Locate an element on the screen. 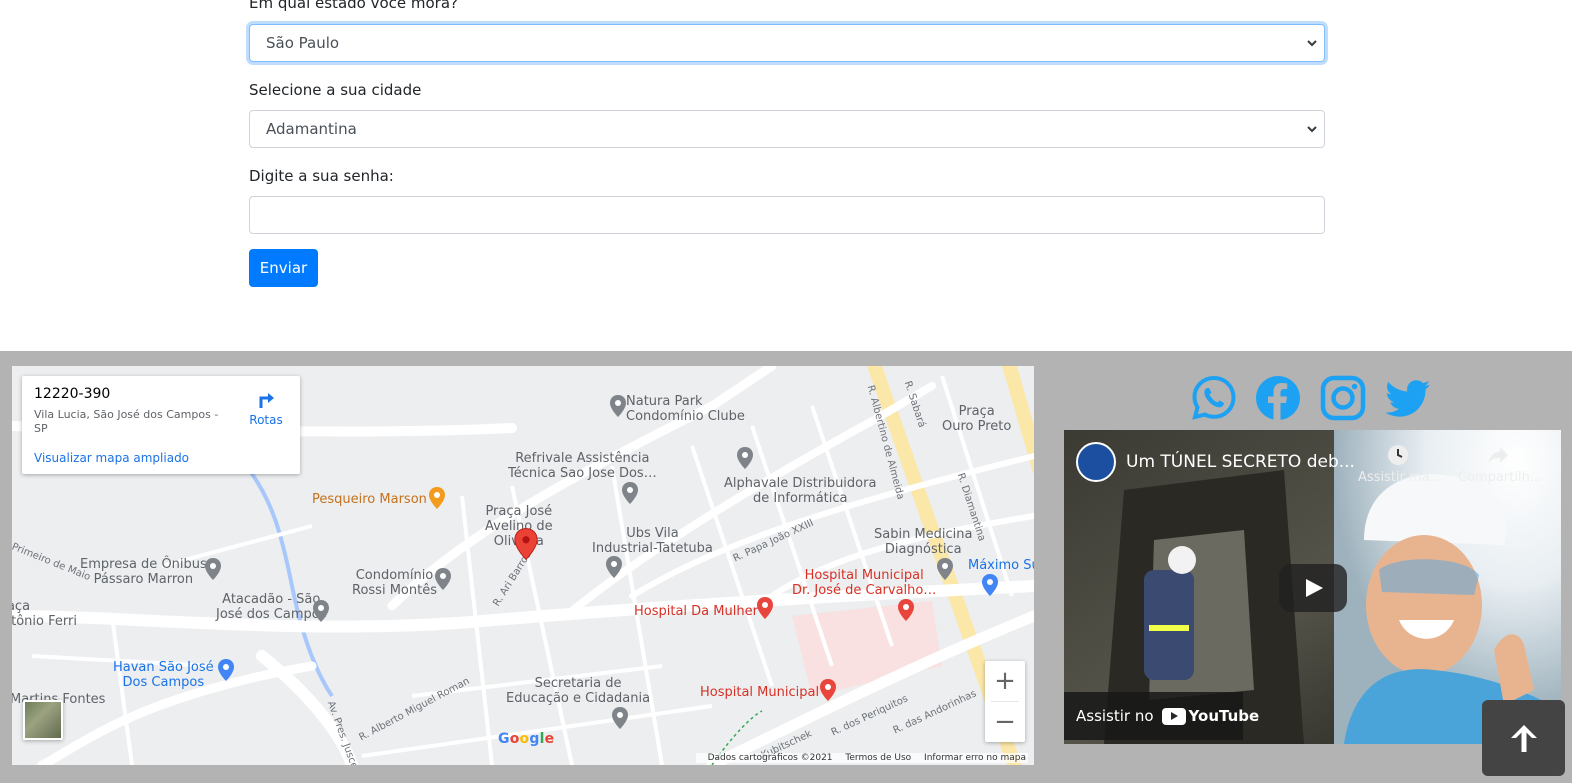 The height and width of the screenshot is (783, 1572). directions-button: Rotas is located at coordinates (266, 407).